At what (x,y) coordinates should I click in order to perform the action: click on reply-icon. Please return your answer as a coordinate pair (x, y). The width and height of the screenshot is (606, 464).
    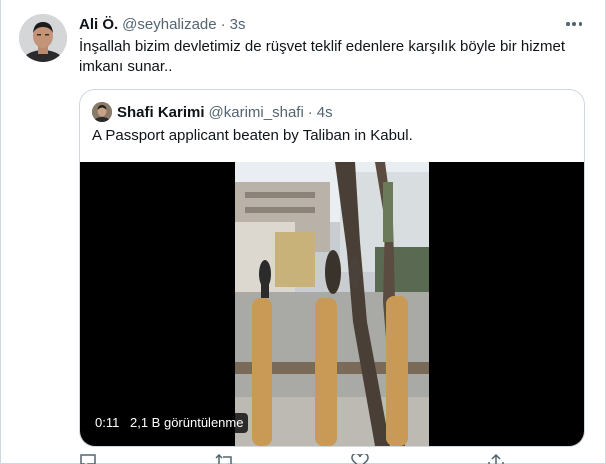
    Looking at the image, I should click on (90, 459).